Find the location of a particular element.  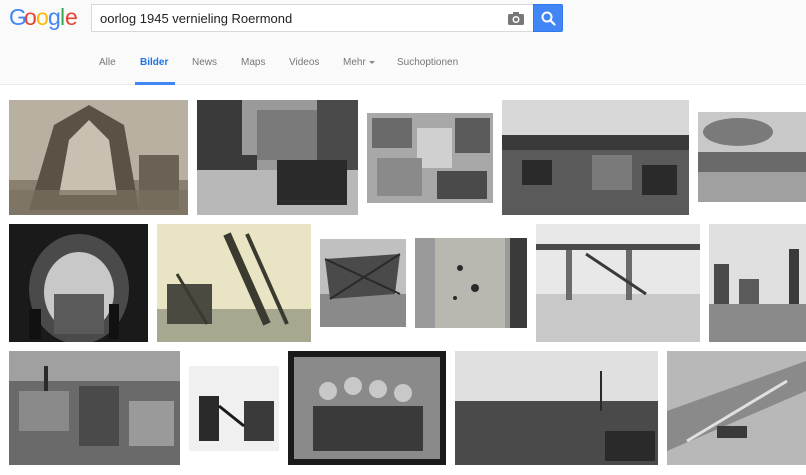

group-boys-image is located at coordinates (367, 408).